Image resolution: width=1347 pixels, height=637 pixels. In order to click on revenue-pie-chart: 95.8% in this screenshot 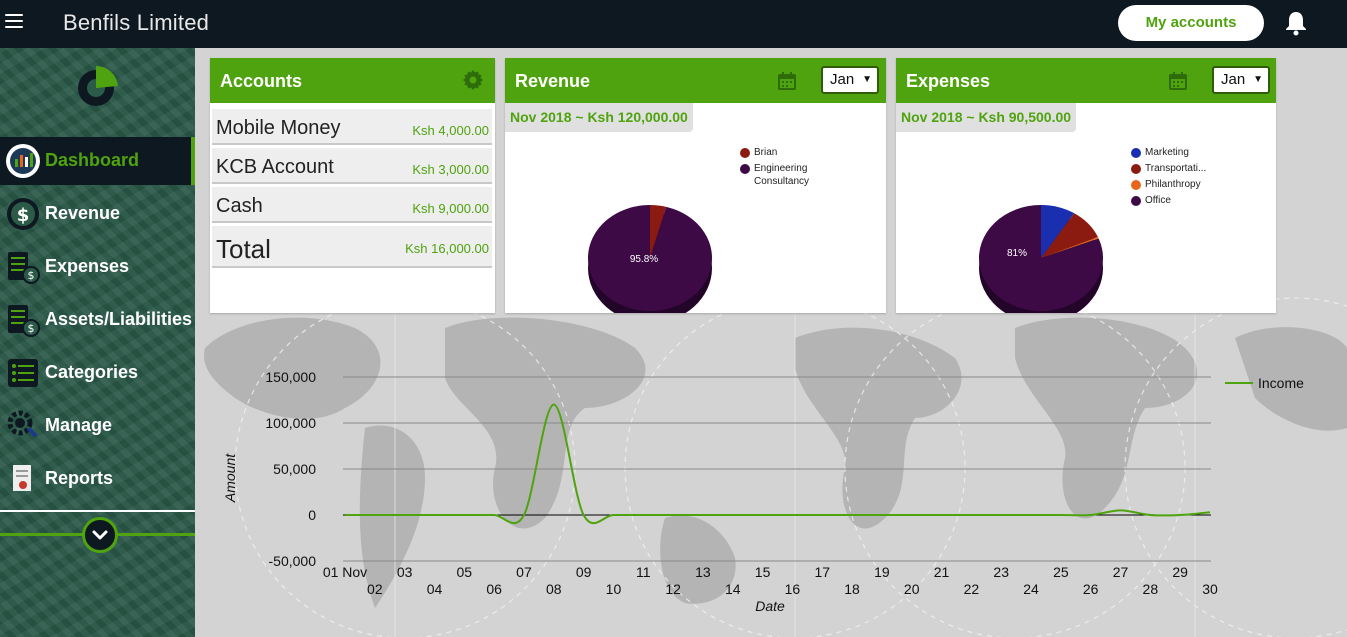, I will do `click(650, 259)`.